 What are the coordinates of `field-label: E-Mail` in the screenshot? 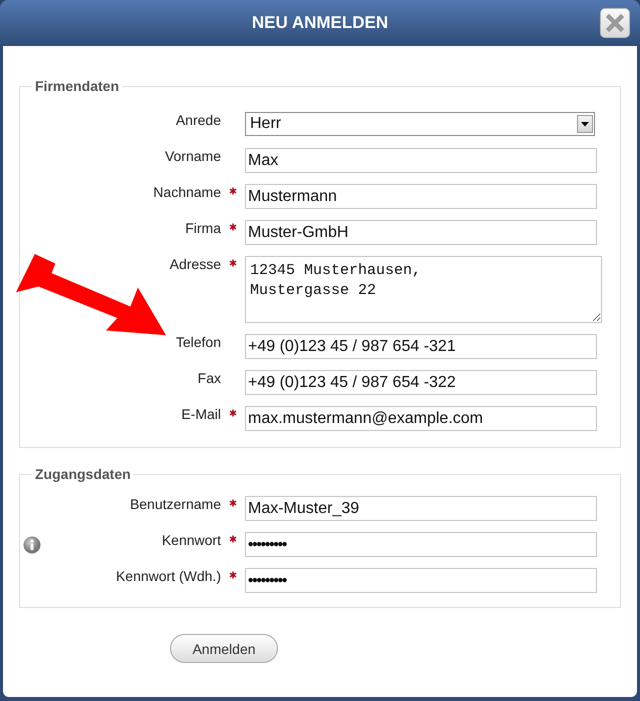 It's located at (201, 414).